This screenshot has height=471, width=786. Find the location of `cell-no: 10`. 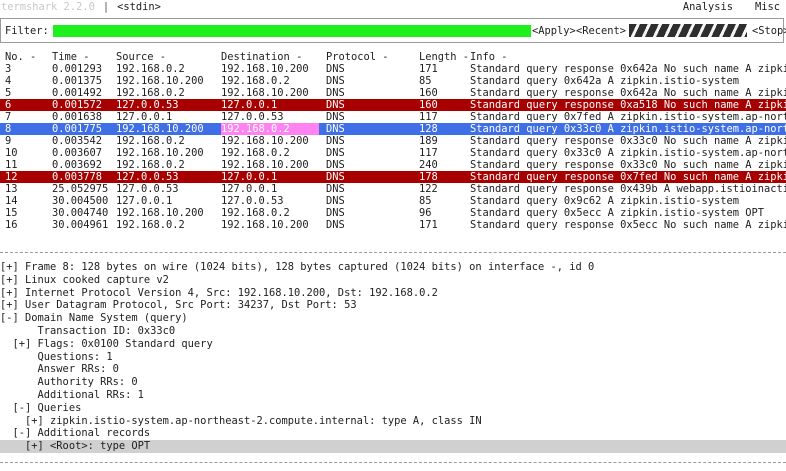

cell-no: 10 is located at coordinates (11, 153).